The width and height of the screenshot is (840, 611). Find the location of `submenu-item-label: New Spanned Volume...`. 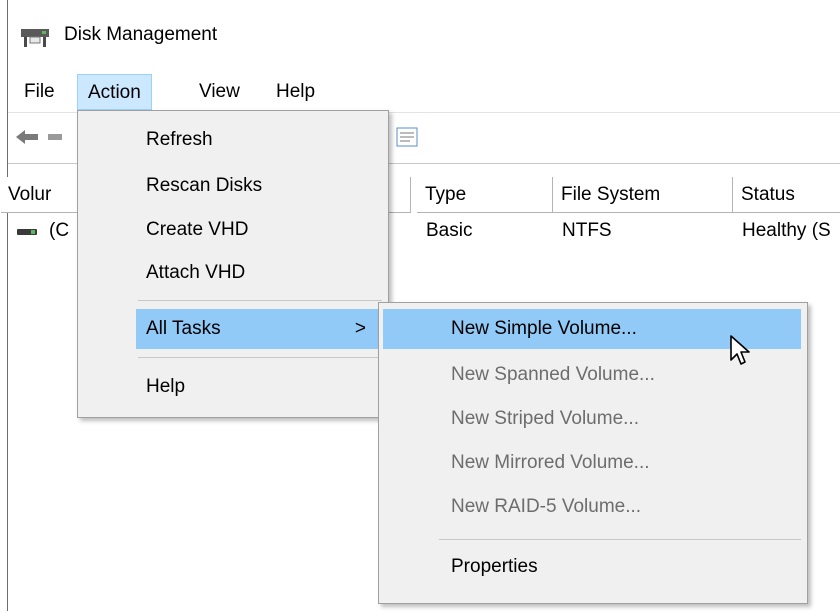

submenu-item-label: New Spanned Volume... is located at coordinates (553, 374).